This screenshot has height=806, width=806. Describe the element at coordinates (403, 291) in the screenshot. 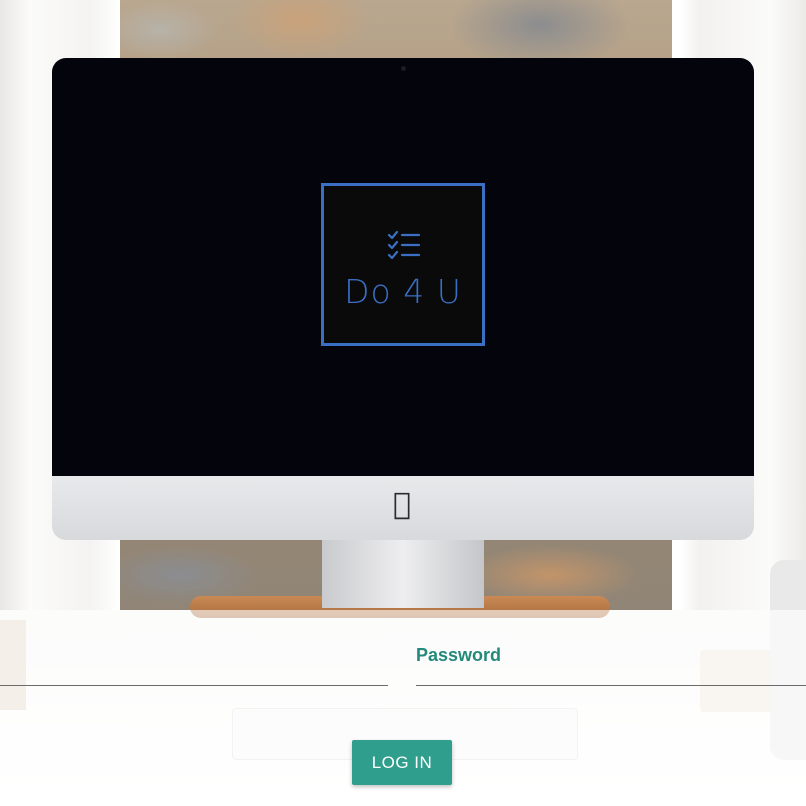

I see `app-logo-text: Do 4 U` at that location.